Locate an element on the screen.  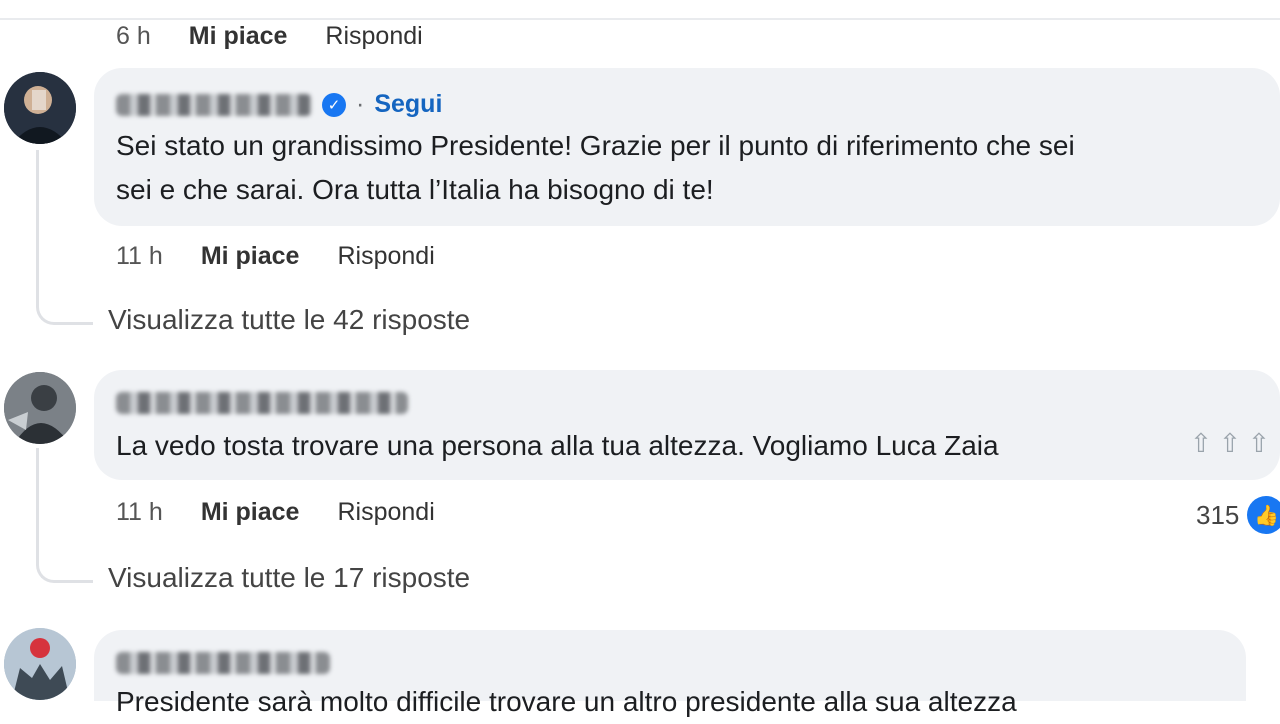
emoji-icons: ⇧ ⇧ ⇧ is located at coordinates (1230, 443).